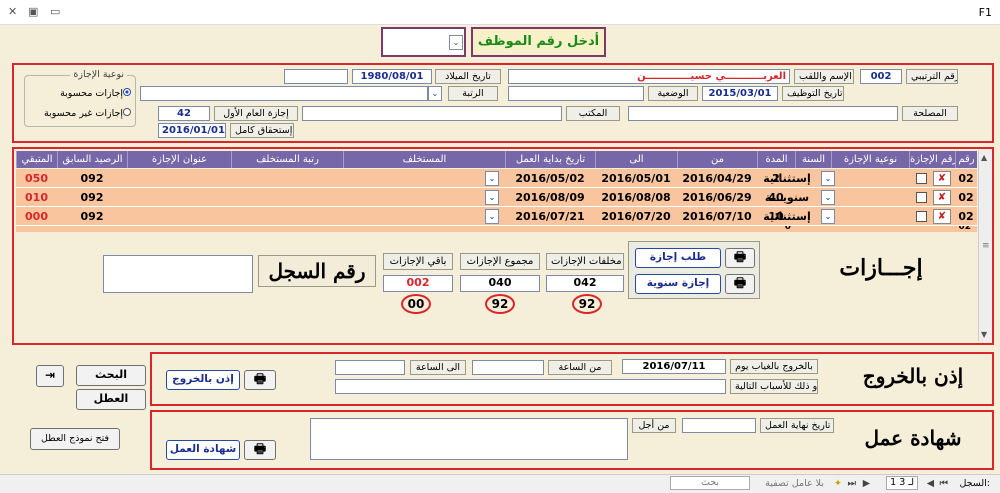 This screenshot has height=493, width=1000. I want to click on row-remaining: 010, so click(36, 197).